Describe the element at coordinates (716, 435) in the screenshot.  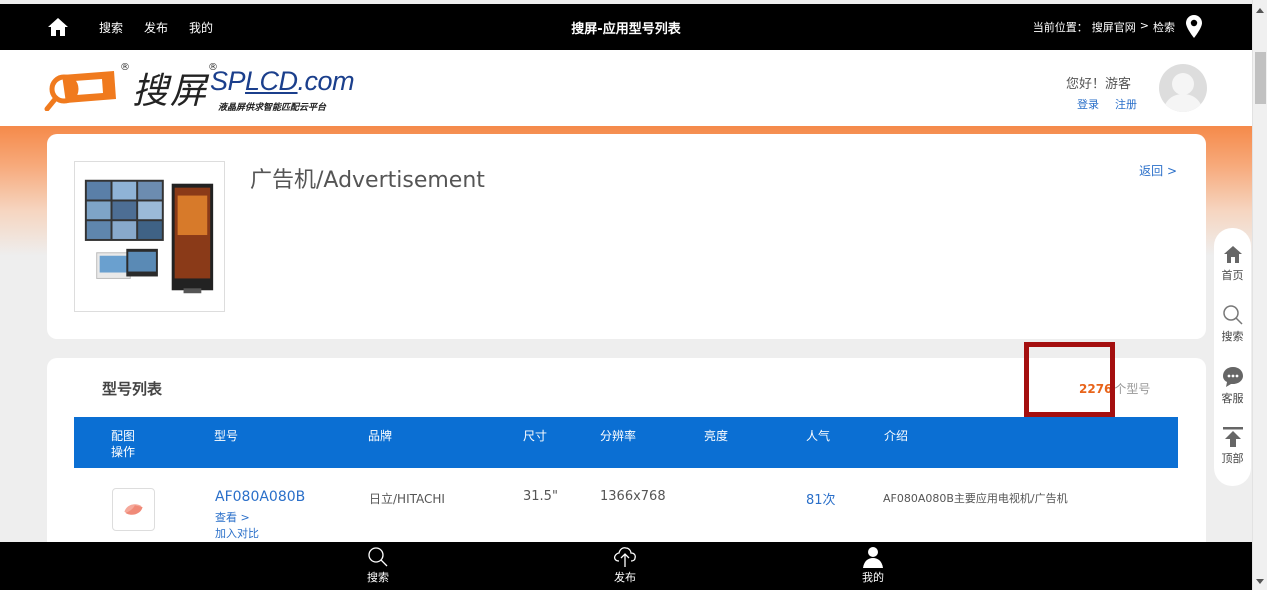
I see `th-brightness: 亮度` at that location.